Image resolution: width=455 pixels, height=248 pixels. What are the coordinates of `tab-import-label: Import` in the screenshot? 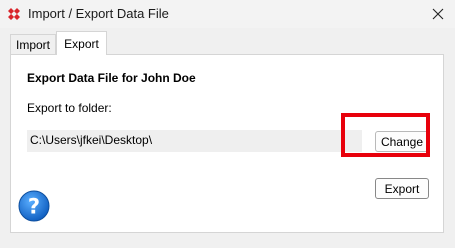 It's located at (32, 44).